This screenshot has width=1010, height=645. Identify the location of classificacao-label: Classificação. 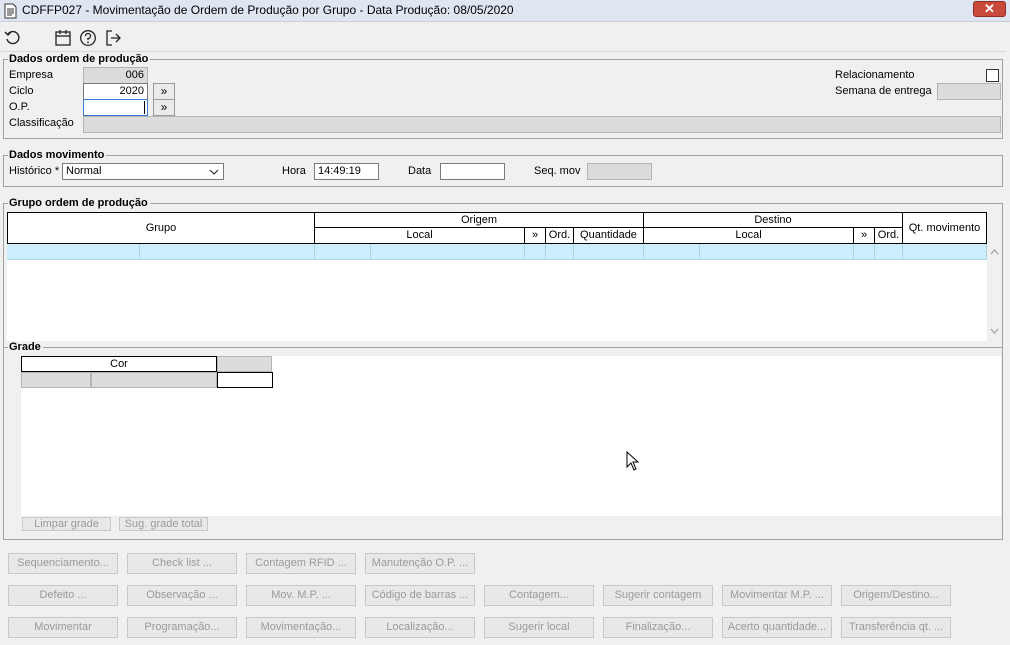
(41, 123).